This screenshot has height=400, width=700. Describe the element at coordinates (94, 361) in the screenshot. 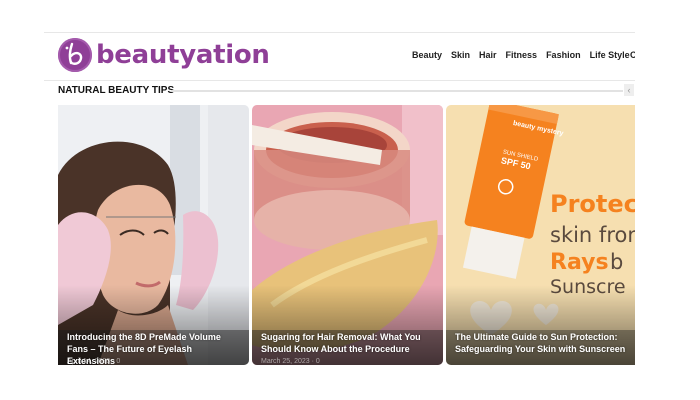

I see `article-meta: April 14, 2023 · 0` at that location.